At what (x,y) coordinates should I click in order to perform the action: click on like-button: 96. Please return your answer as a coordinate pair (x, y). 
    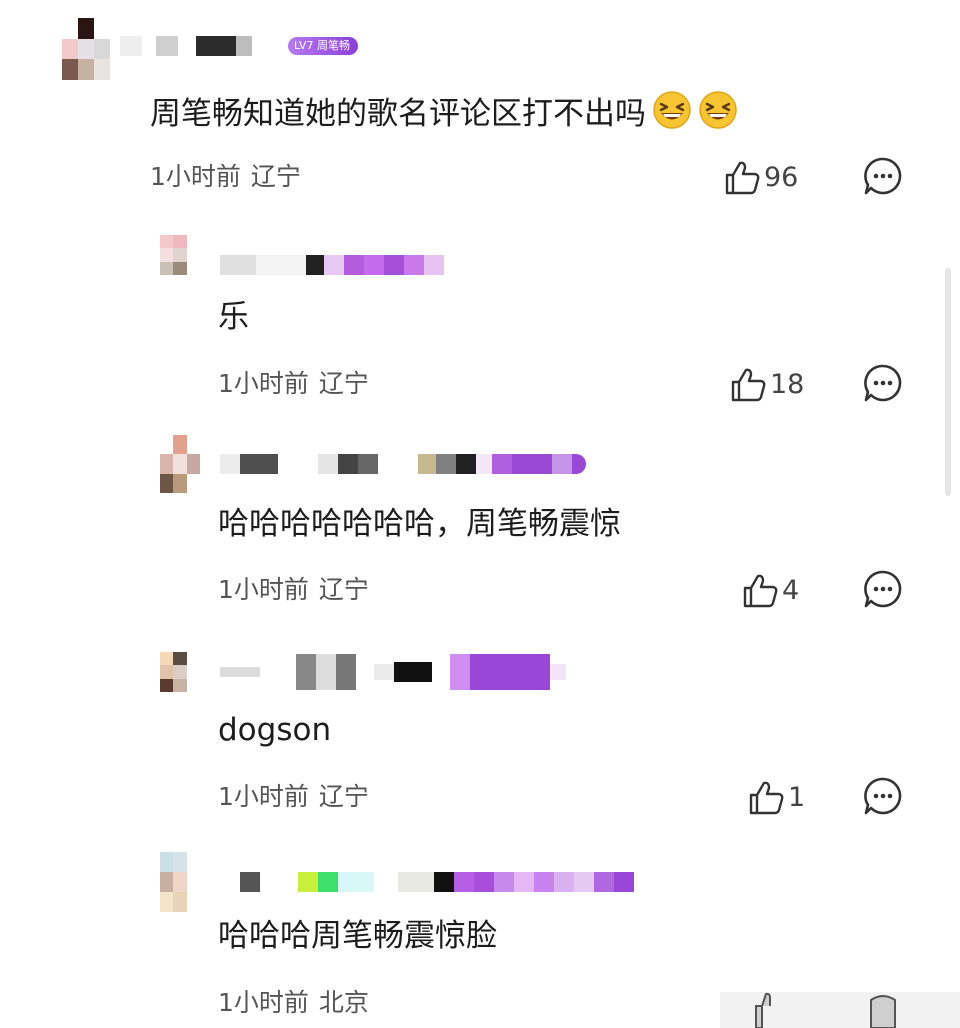
    Looking at the image, I should click on (760, 178).